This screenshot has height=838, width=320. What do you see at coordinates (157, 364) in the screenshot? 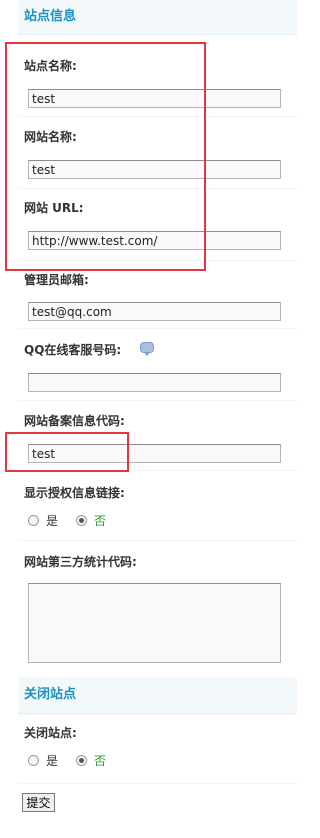
I see `qq-service-row: QQ在线客服号码:` at bounding box center [157, 364].